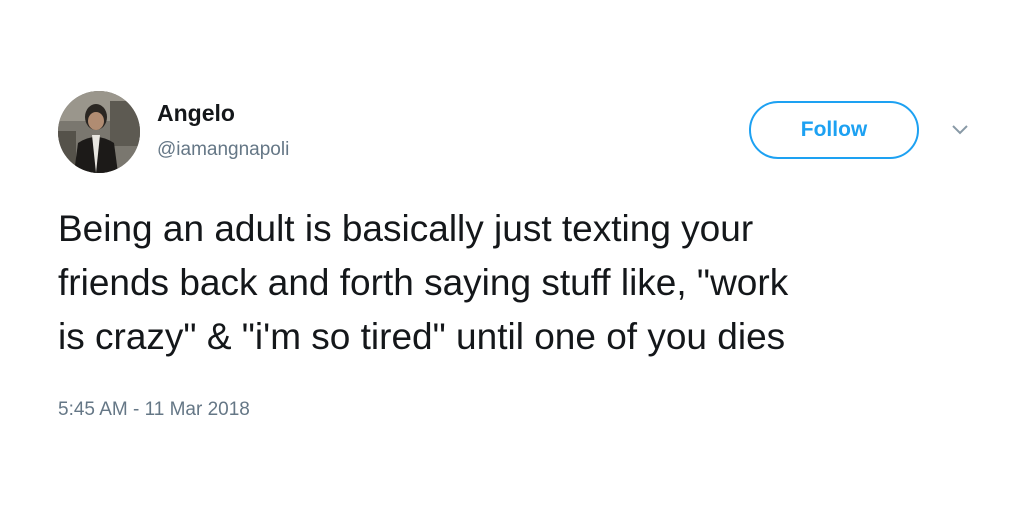 The image size is (1009, 528). Describe the element at coordinates (223, 150) in the screenshot. I see `user-handle: @iamangnapoli` at that location.